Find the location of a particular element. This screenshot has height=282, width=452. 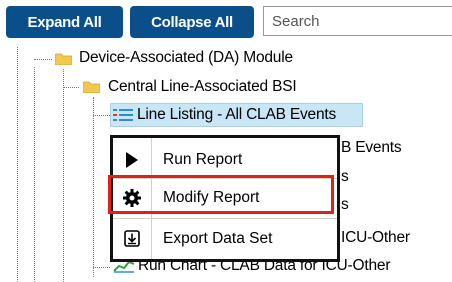

menu-separator is located at coordinates (225, 218).